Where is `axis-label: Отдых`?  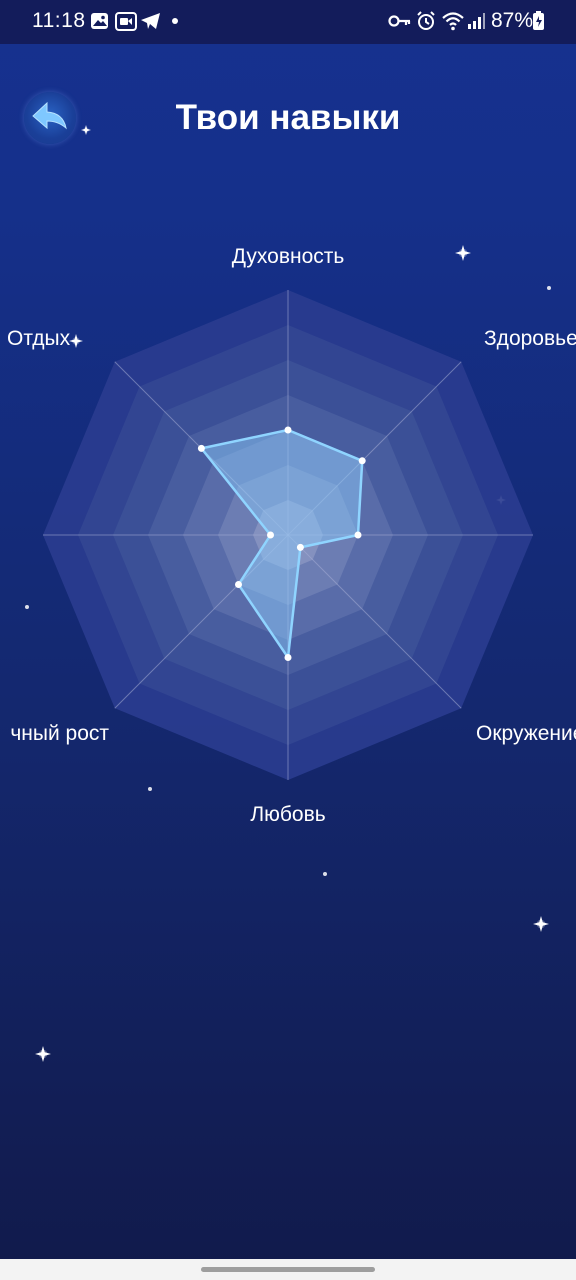
axis-label: Отдых is located at coordinates (39, 338).